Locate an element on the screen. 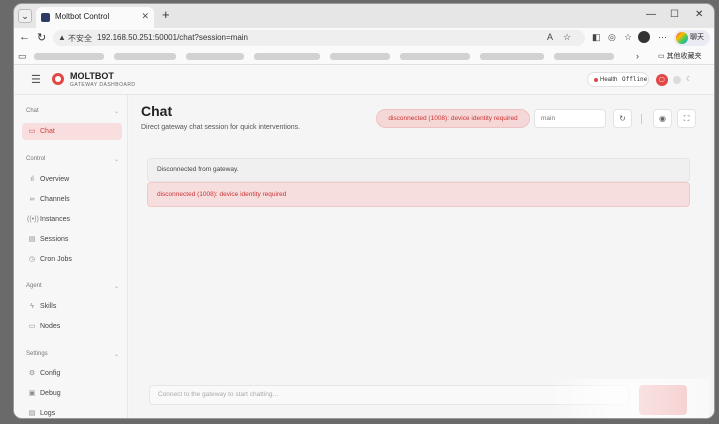 This screenshot has width=719, height=424. profile-avatar is located at coordinates (644, 37).